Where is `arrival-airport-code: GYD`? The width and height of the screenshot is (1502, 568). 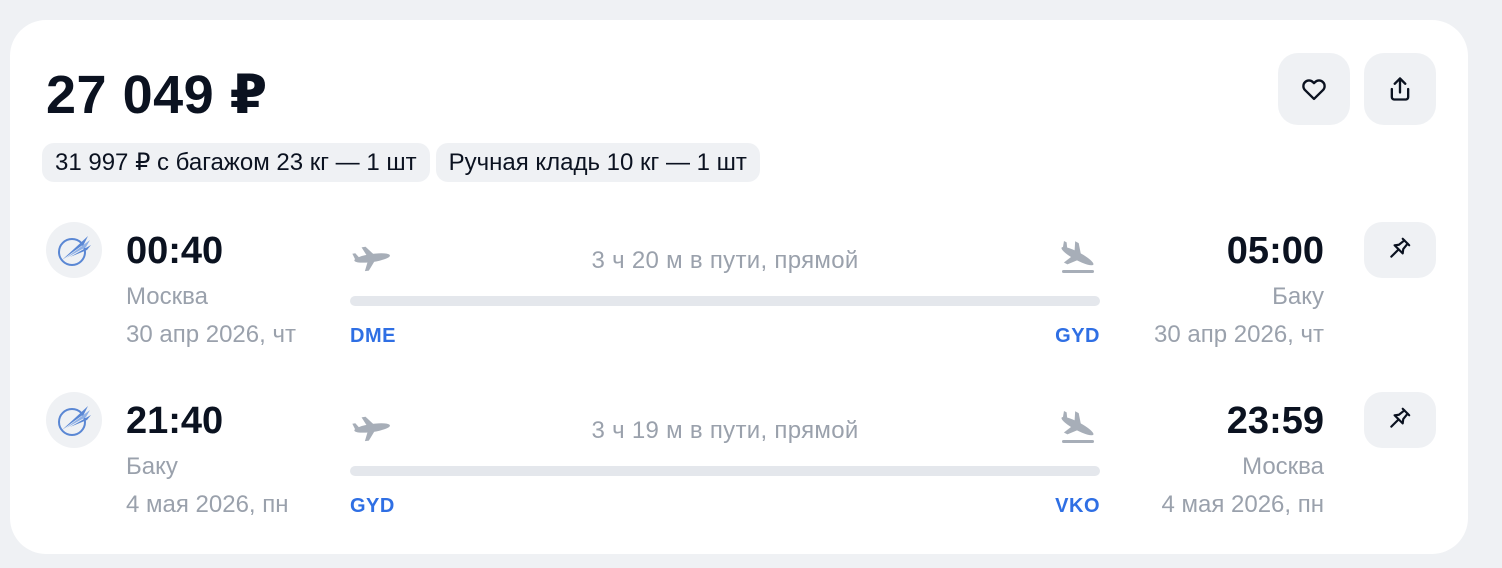
arrival-airport-code: GYD is located at coordinates (1077, 336).